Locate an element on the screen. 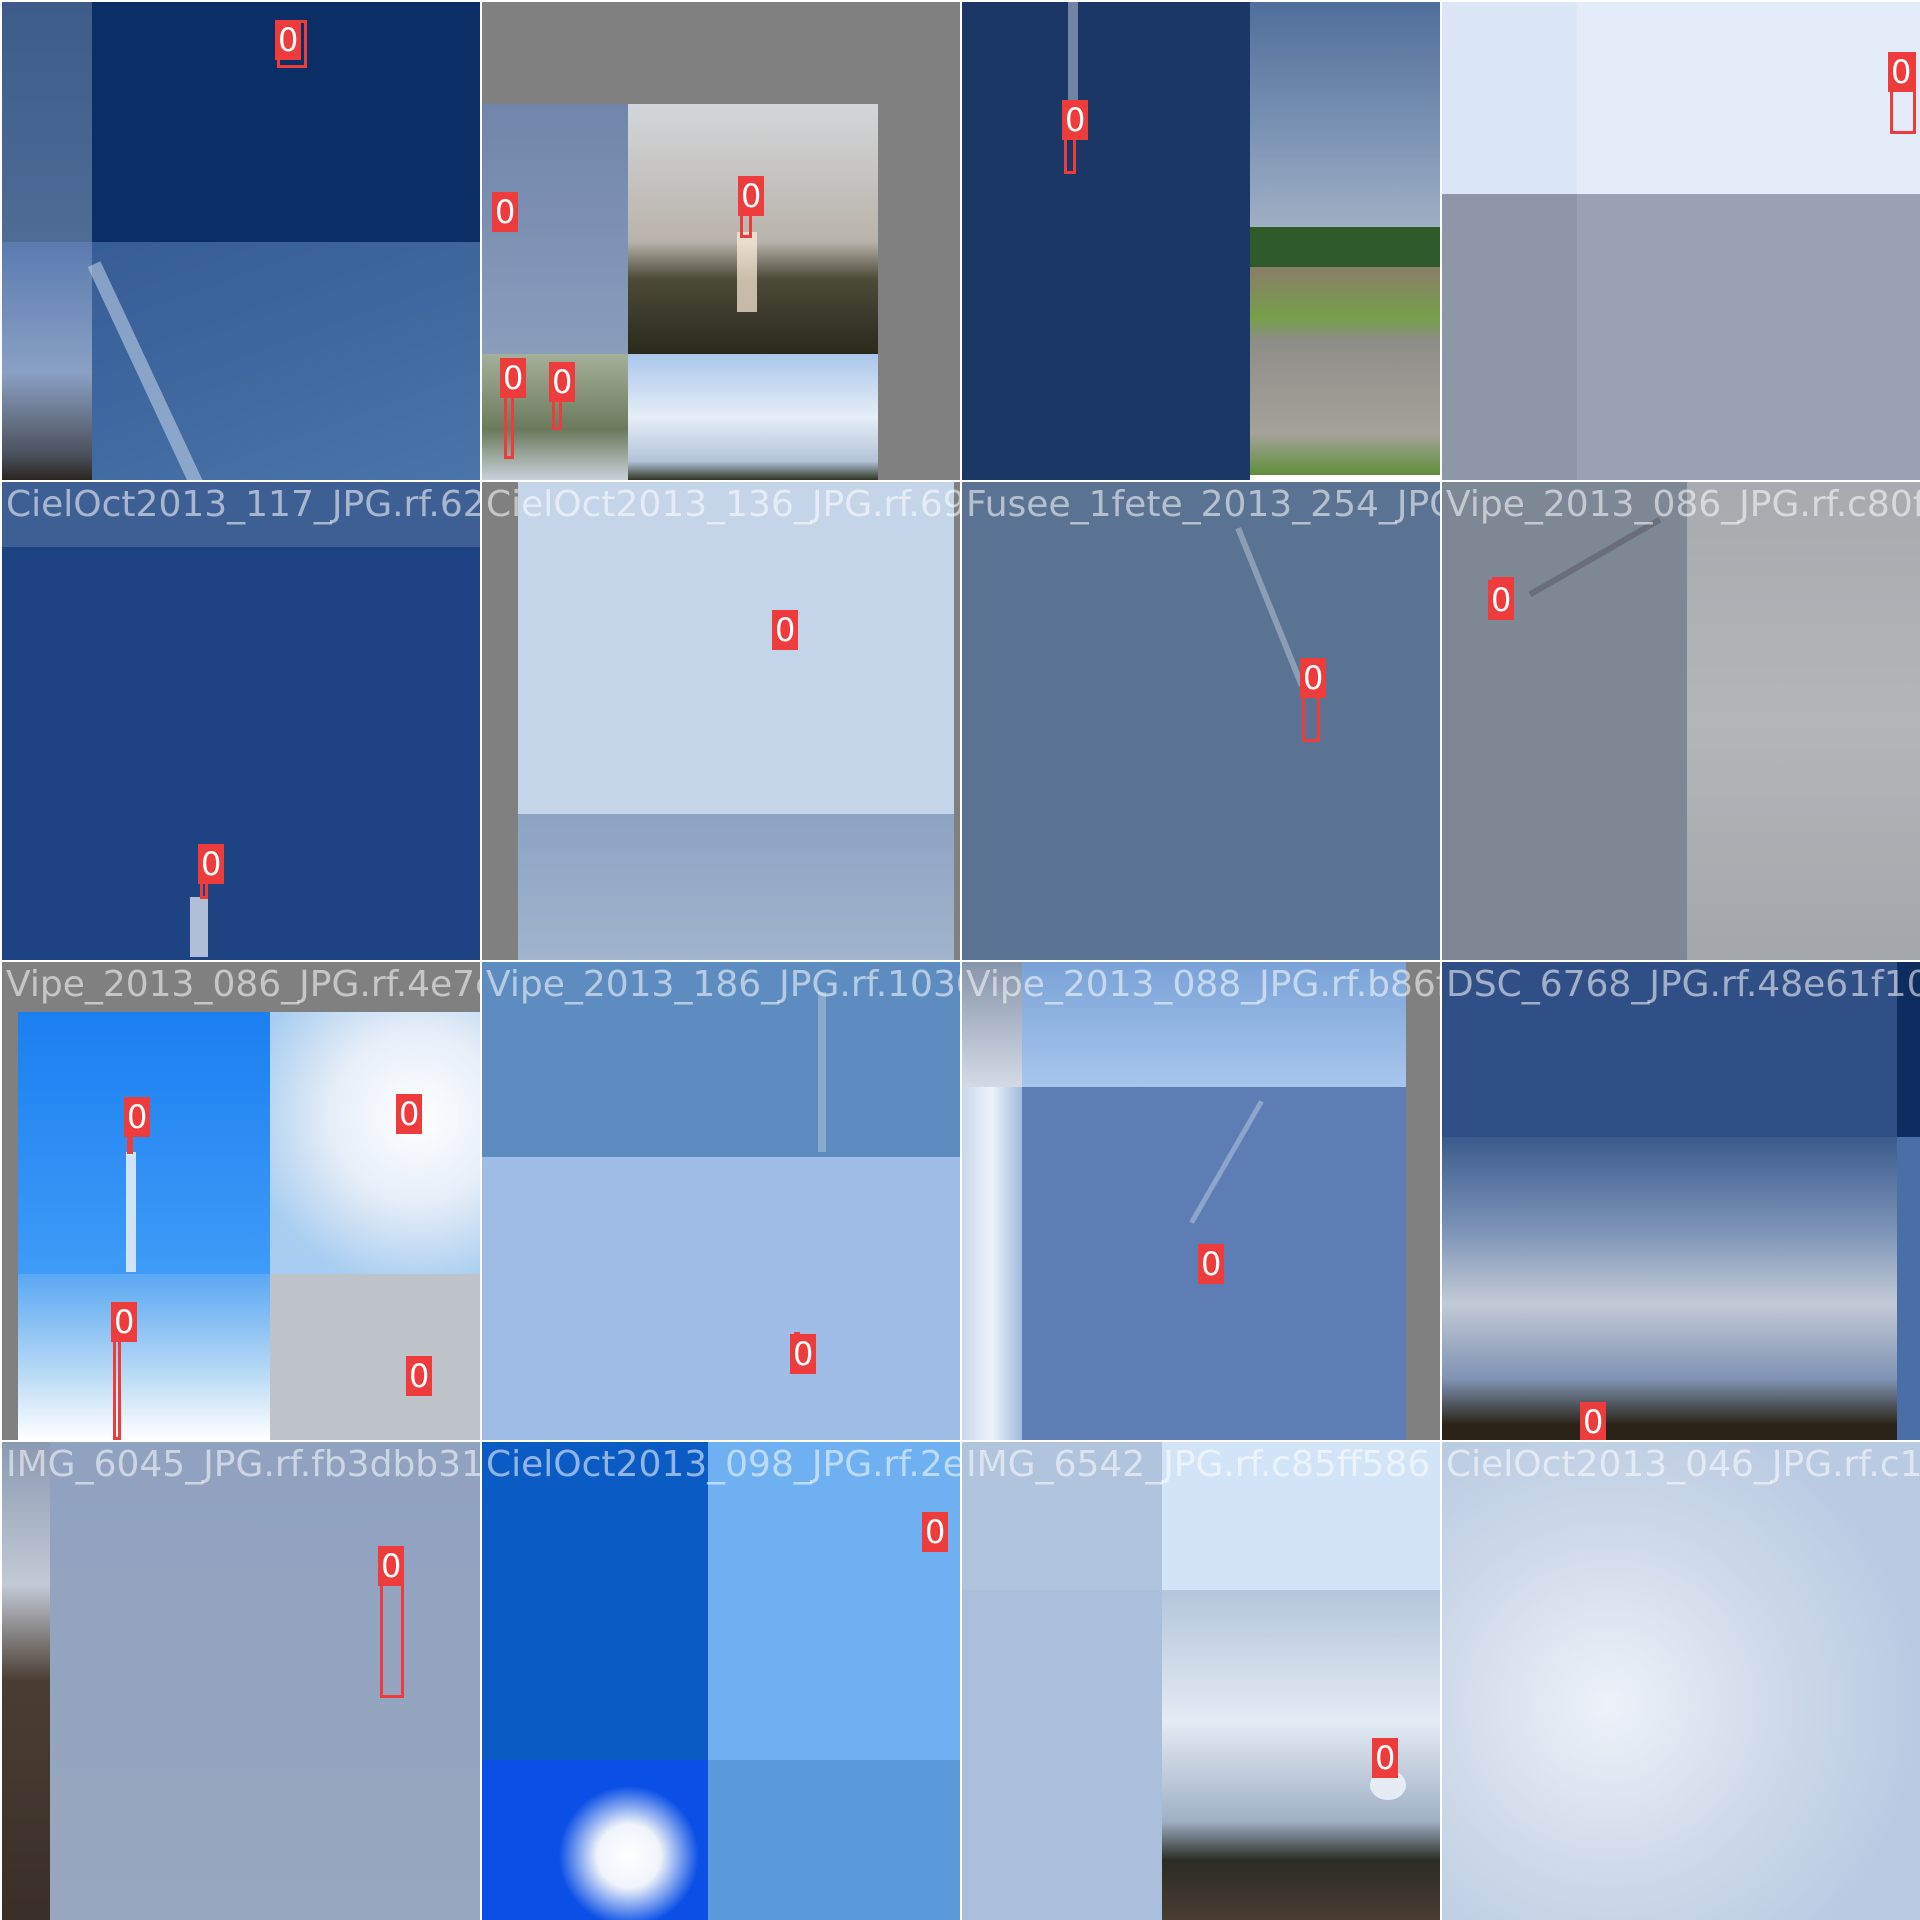  mosaic-tile-2: 0 0 0 0 is located at coordinates (721, 241).